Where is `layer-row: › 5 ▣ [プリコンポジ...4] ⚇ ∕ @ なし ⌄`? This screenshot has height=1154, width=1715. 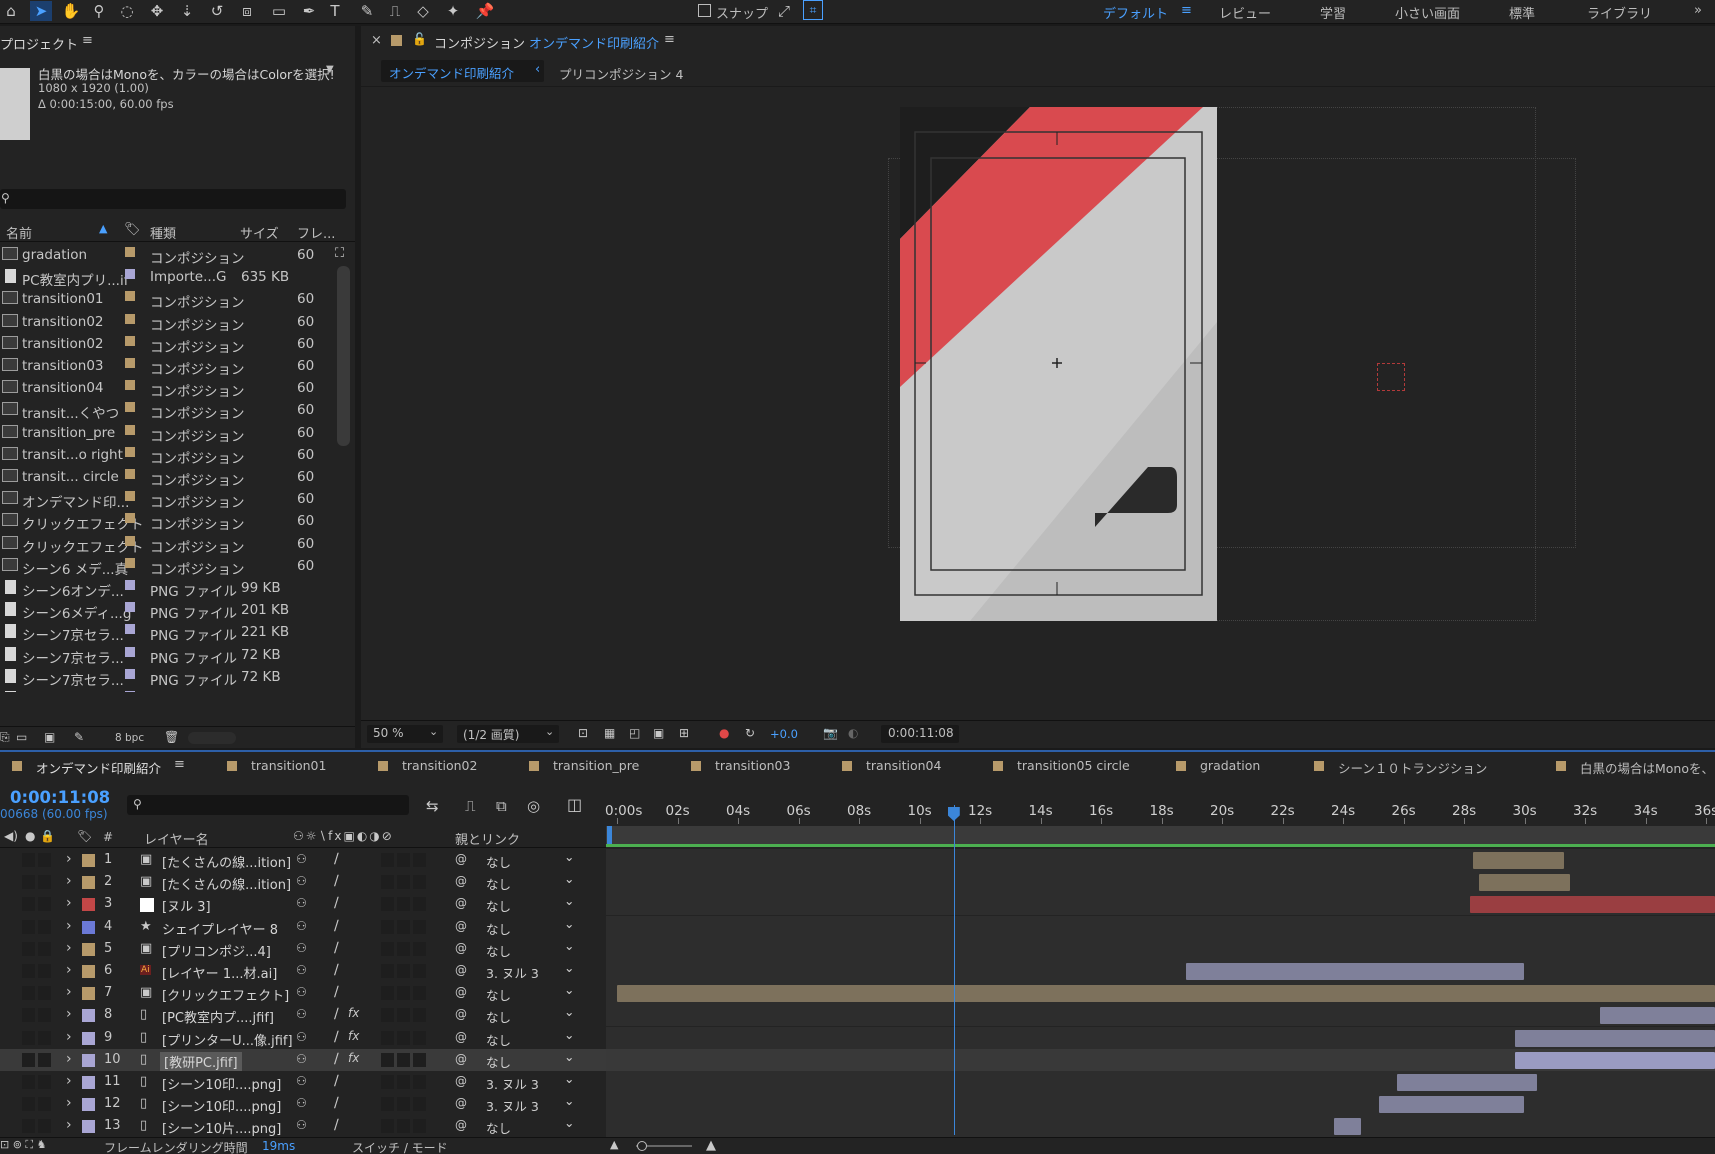 layer-row: › 5 ▣ [プリコンポジ...4] ⚇ ∕ @ なし ⌄ is located at coordinates (857, 948).